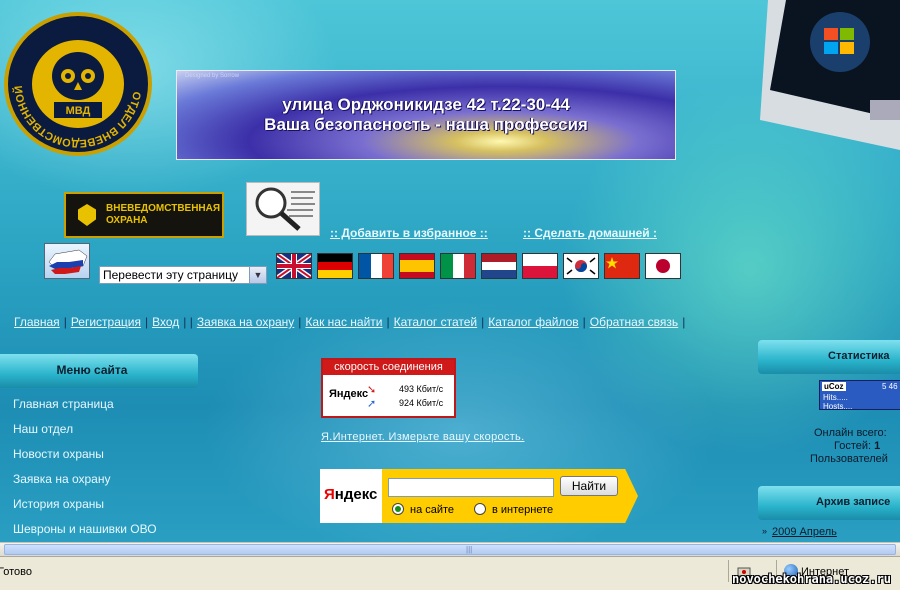  I want to click on banner-slogan: Ваша безопасность - наша профессия, so click(426, 124).